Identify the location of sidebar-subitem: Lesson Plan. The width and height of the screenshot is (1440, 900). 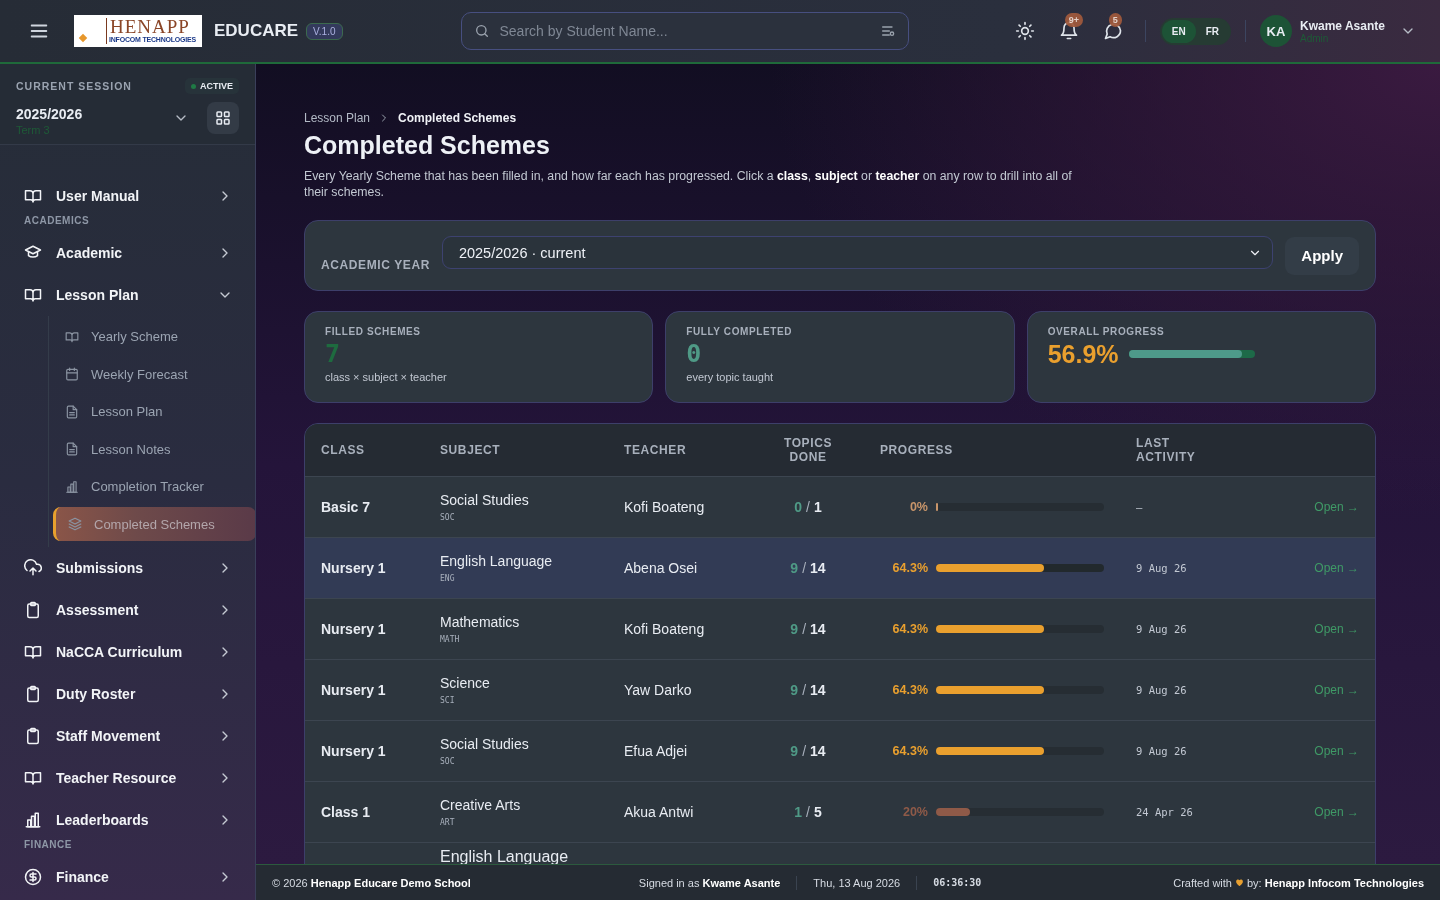
(154, 411).